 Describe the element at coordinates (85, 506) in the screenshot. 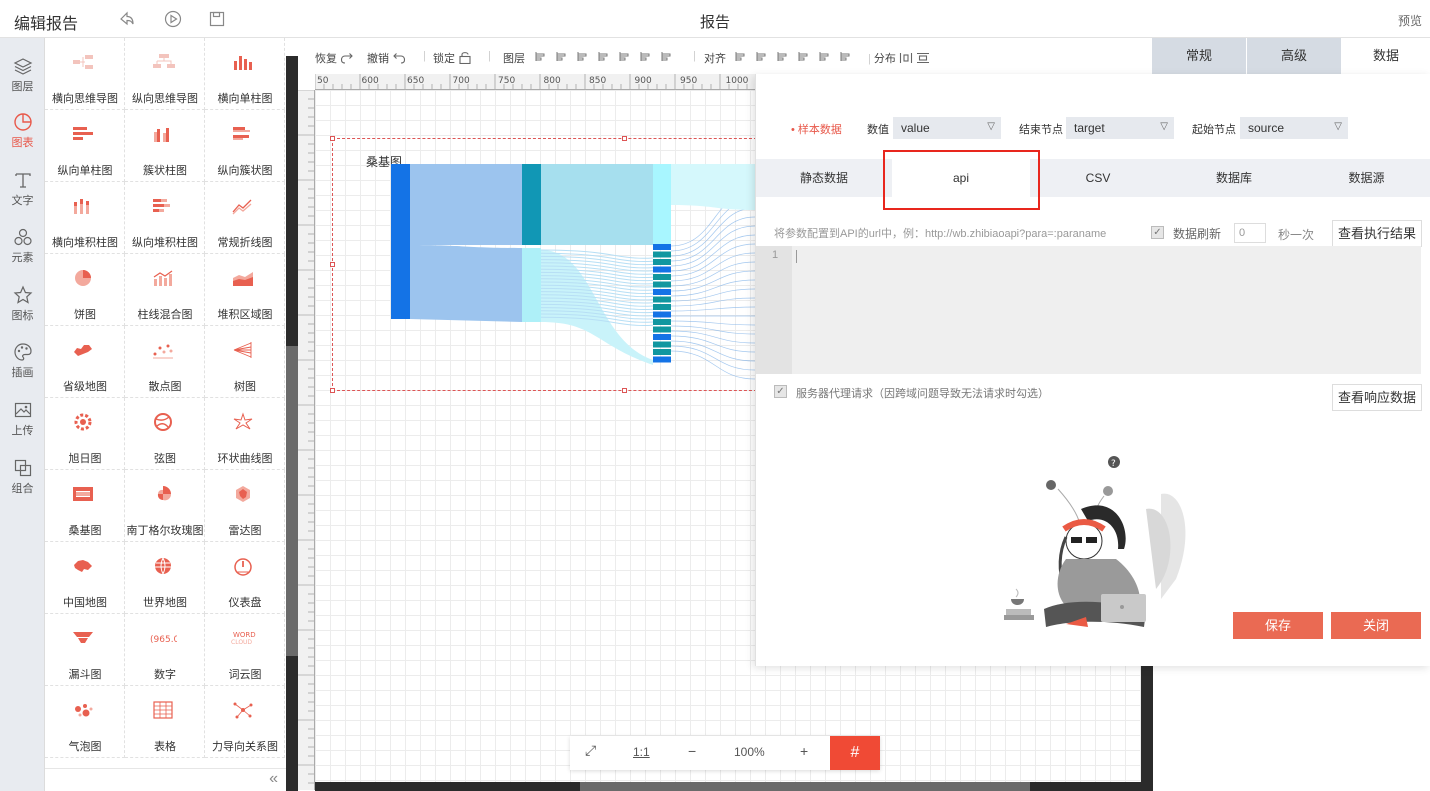

I see `chart-type-item: 桑基图` at that location.